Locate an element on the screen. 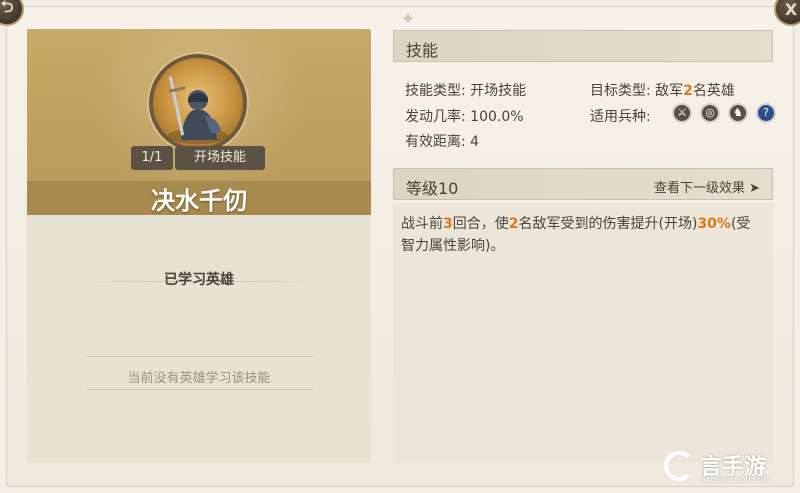  back-arrow-icon: ⮌ is located at coordinates (7, 8).